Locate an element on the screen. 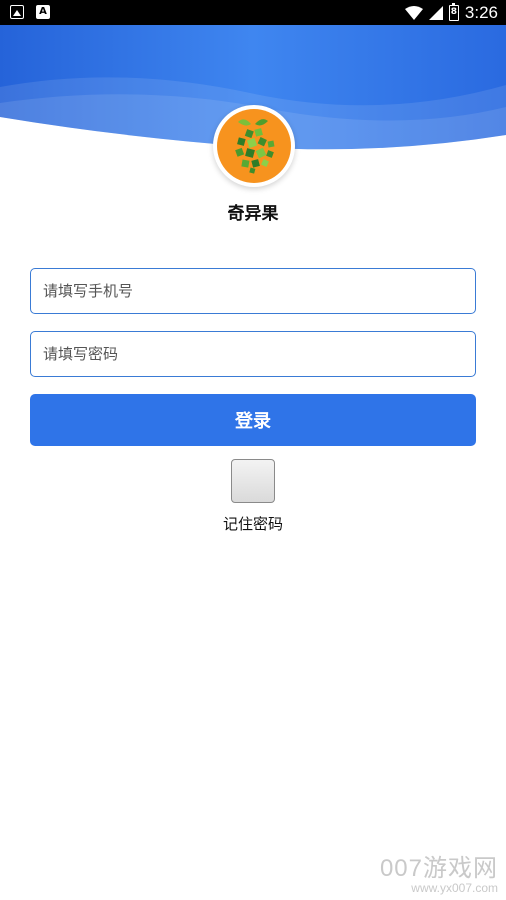 The height and width of the screenshot is (900, 506). image-icon is located at coordinates (17, 12).